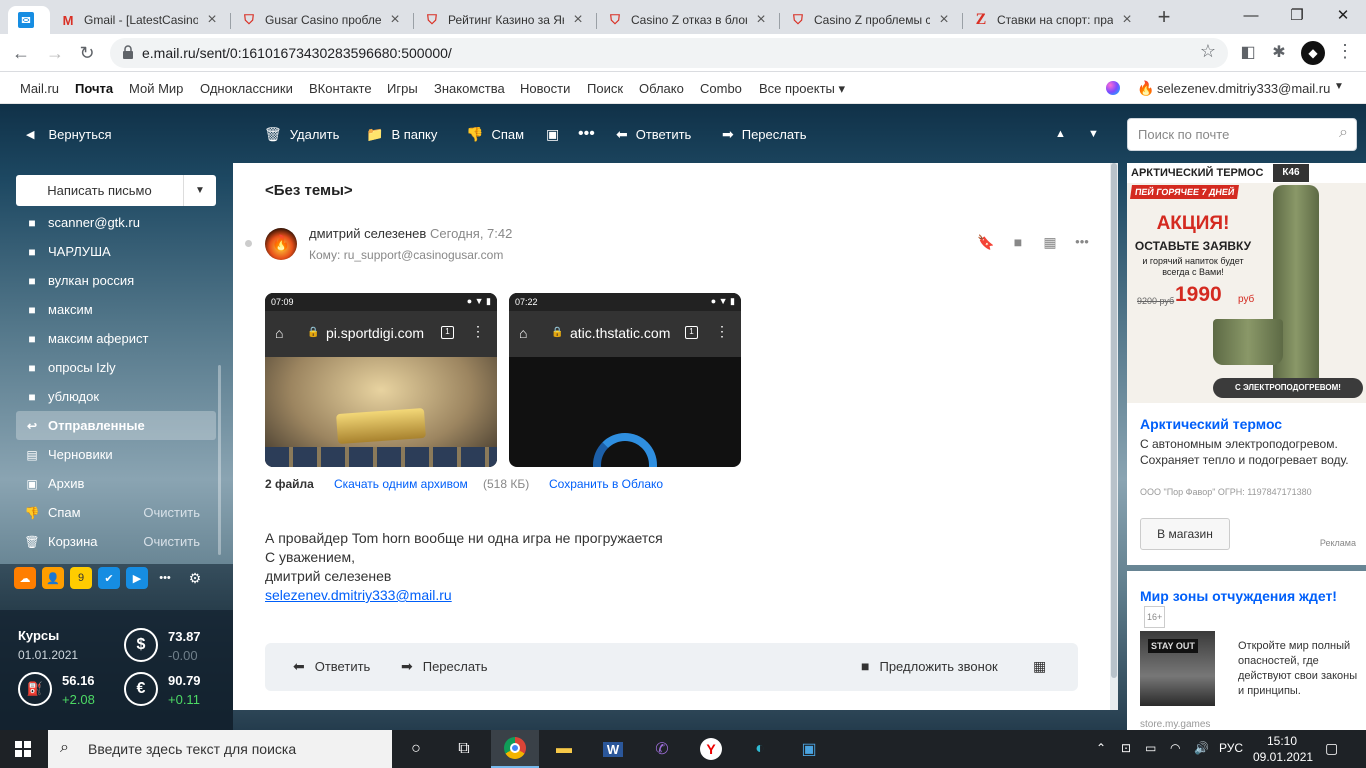 This screenshot has width=1366, height=768. What do you see at coordinates (116, 338) in the screenshot?
I see `folder-item: ■ максим аферист` at bounding box center [116, 338].